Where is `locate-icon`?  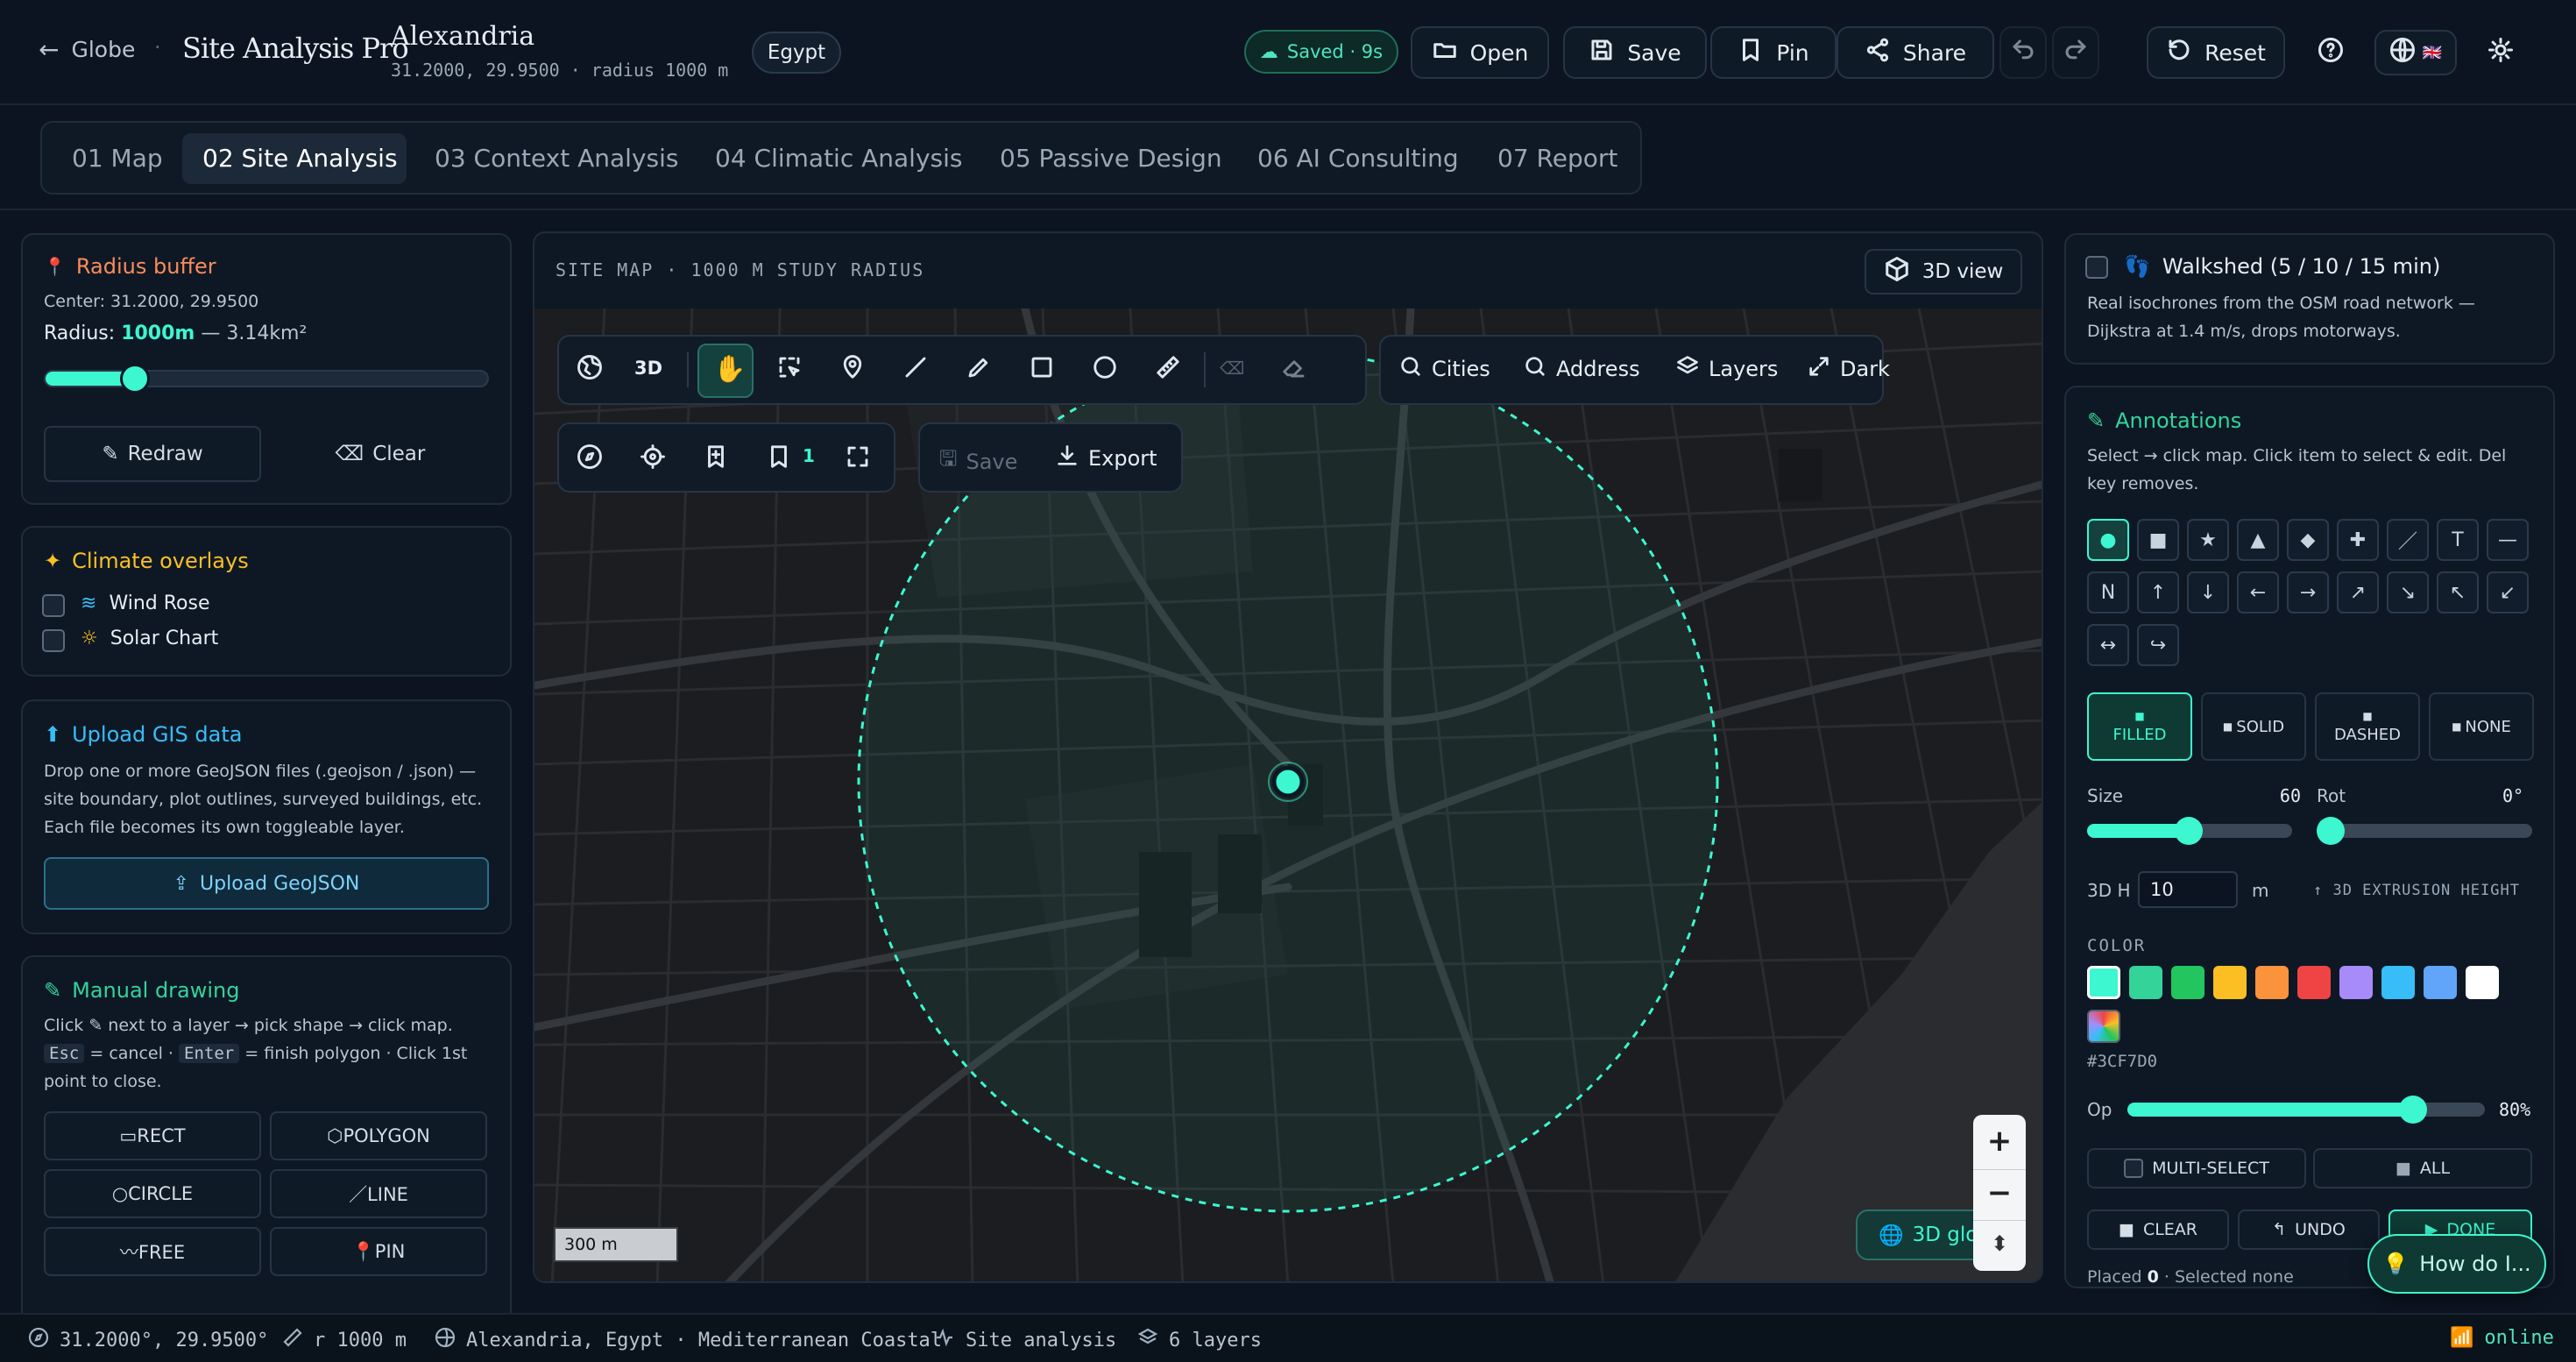
locate-icon is located at coordinates (653, 458).